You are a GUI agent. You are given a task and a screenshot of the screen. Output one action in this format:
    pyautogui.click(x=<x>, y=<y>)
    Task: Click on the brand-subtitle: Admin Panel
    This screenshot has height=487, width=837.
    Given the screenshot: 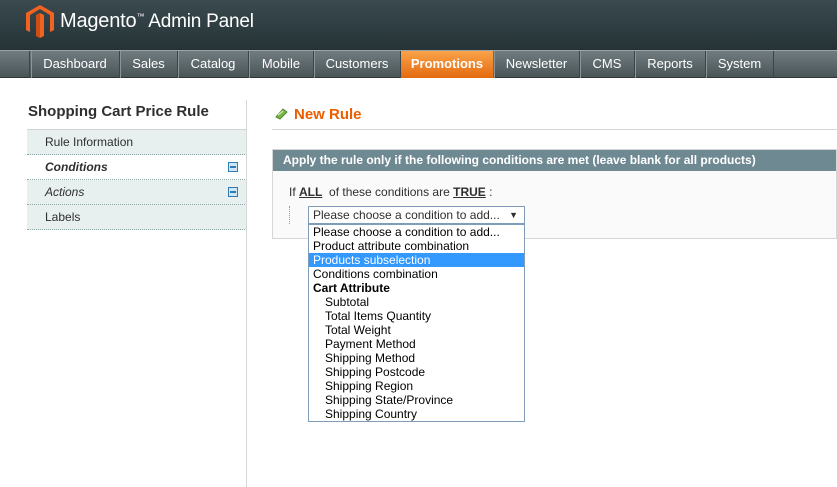 What is the action you would take?
    pyautogui.click(x=201, y=21)
    